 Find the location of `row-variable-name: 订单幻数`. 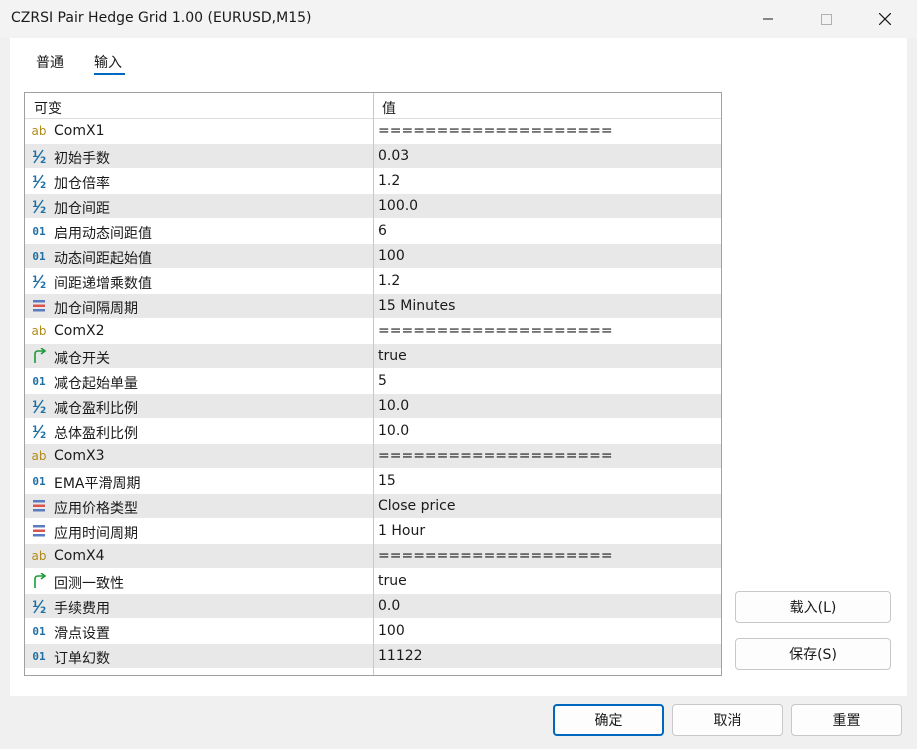

row-variable-name: 订单幻数 is located at coordinates (82, 659).